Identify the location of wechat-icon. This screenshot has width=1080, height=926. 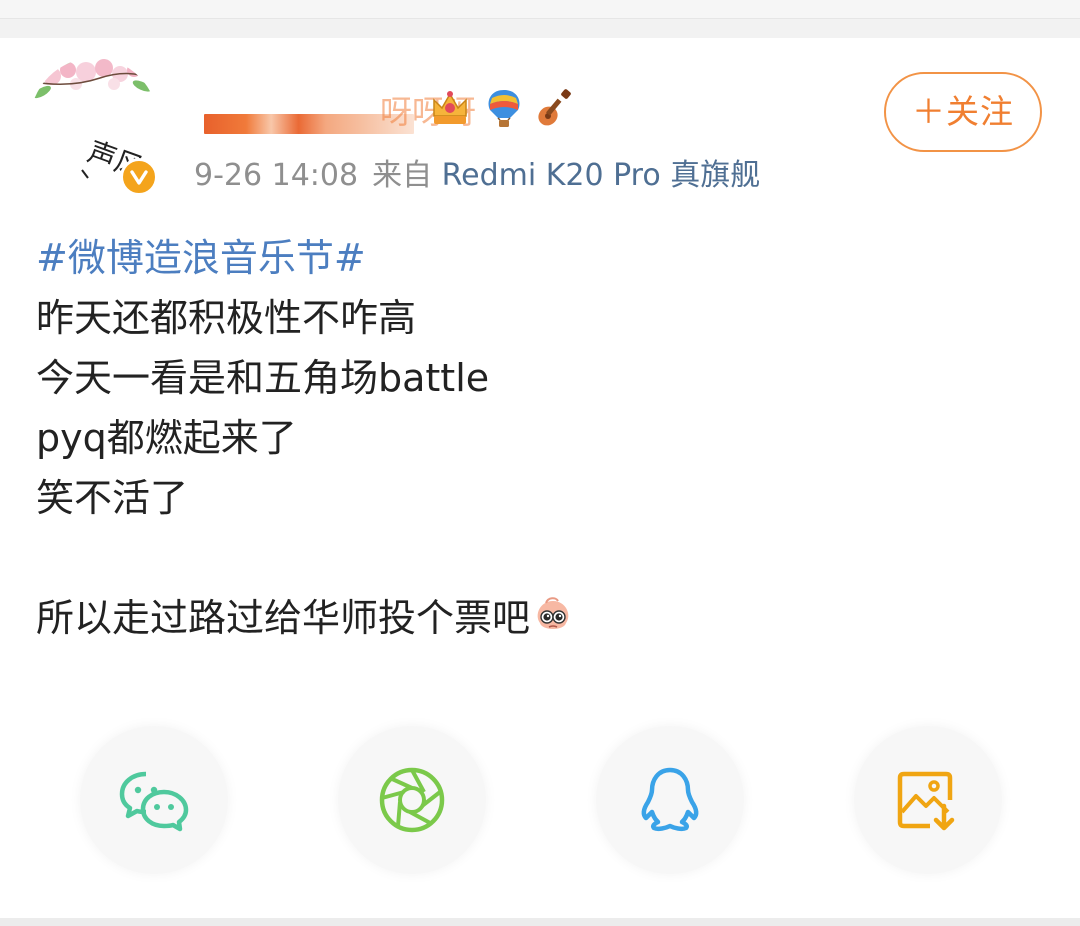
(154, 801).